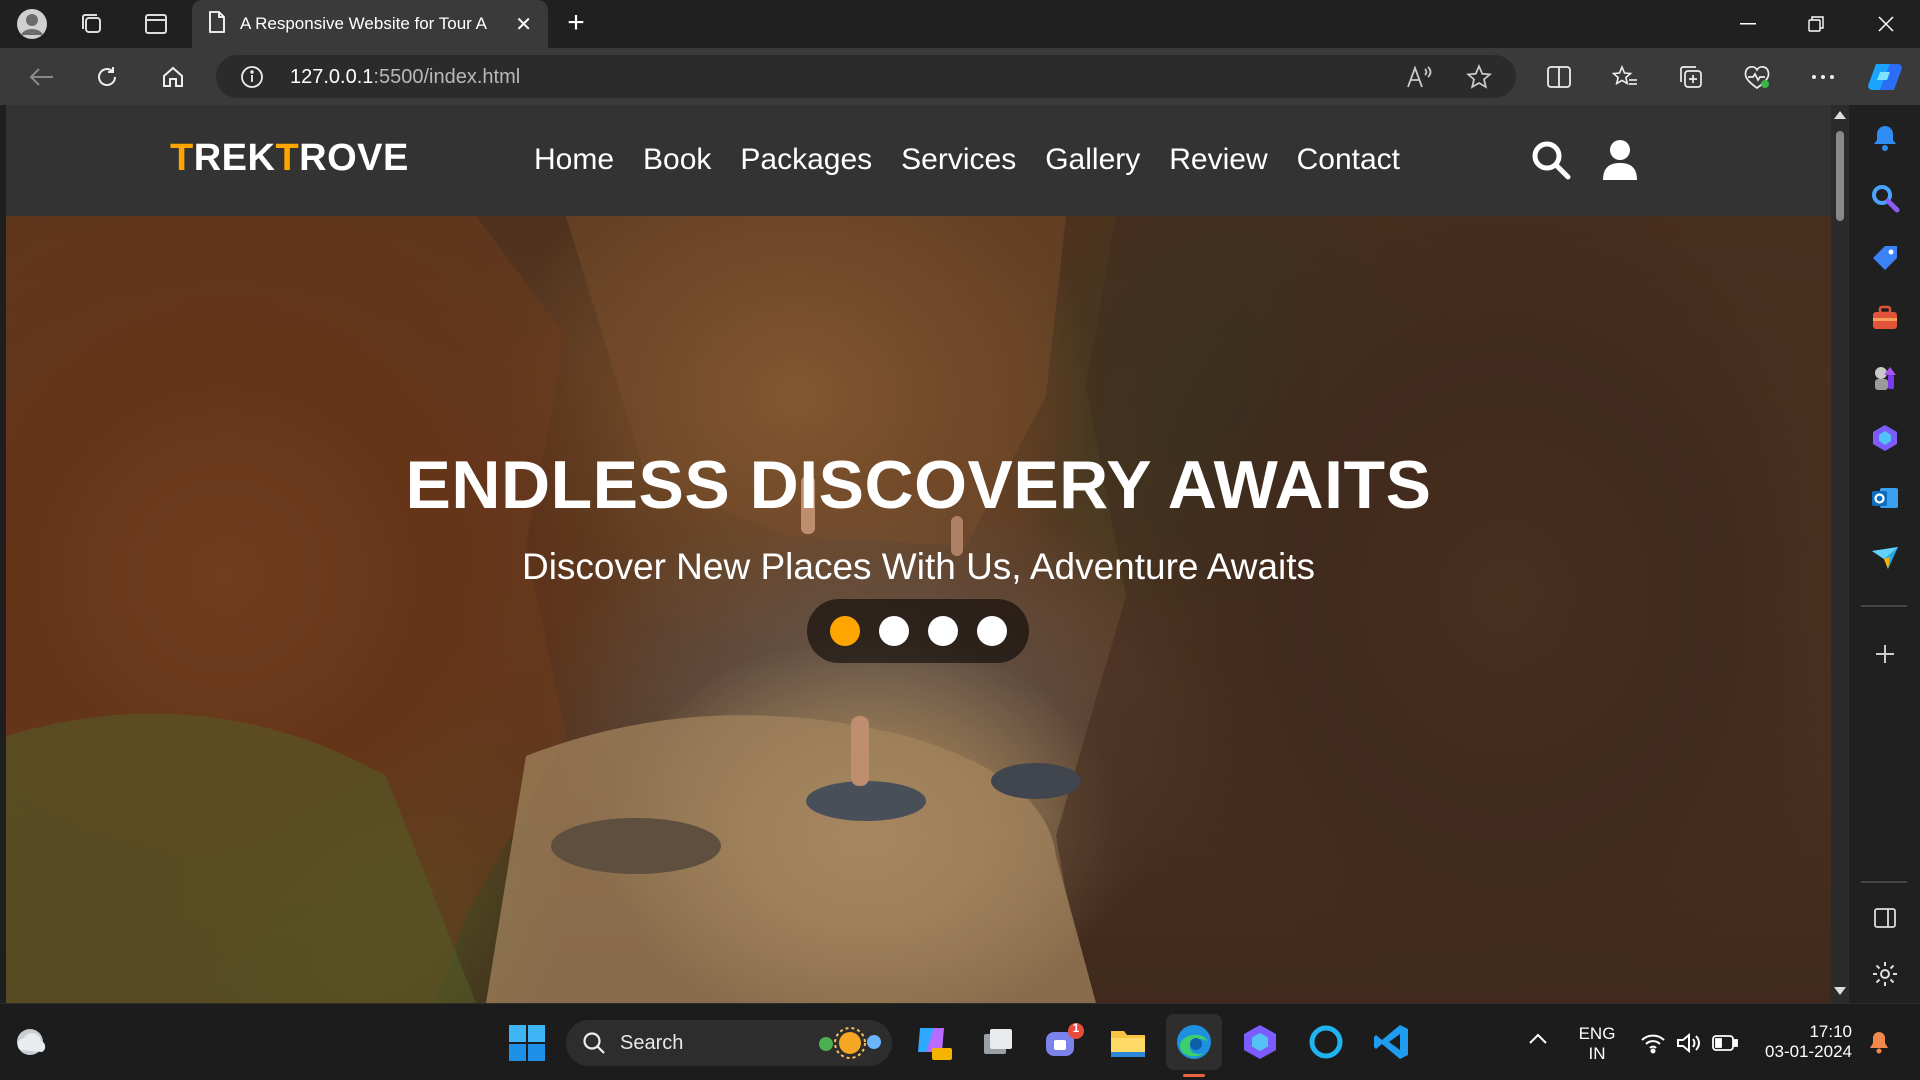 The height and width of the screenshot is (1080, 1920). I want to click on volume-icon, so click(1689, 1045).